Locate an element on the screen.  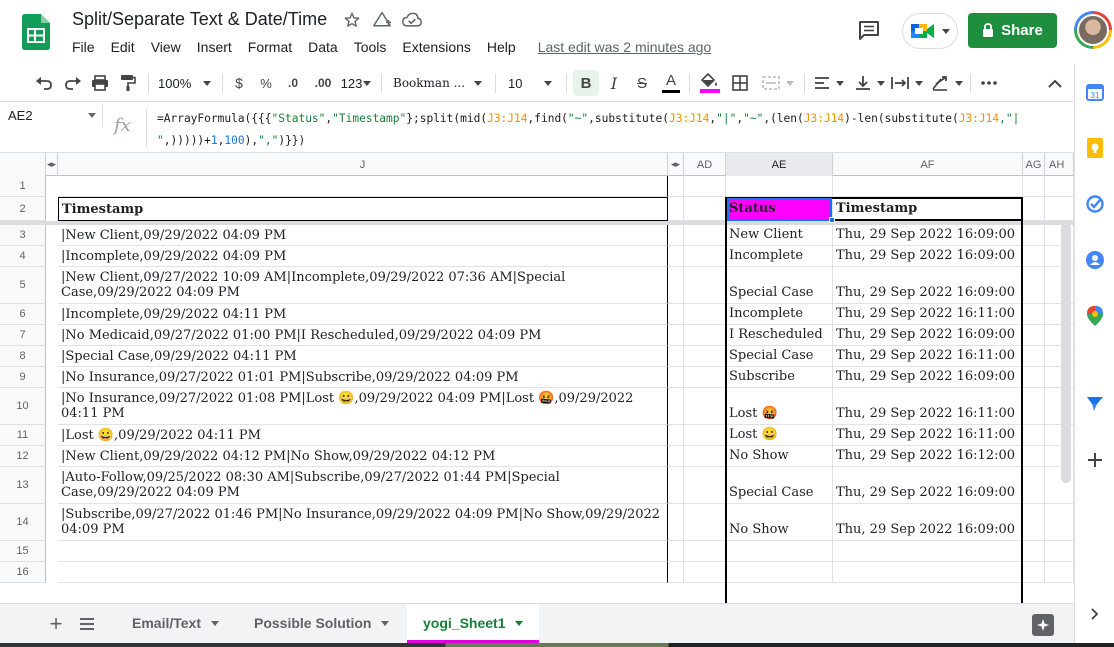
column-header-j: J is located at coordinates (363, 164).